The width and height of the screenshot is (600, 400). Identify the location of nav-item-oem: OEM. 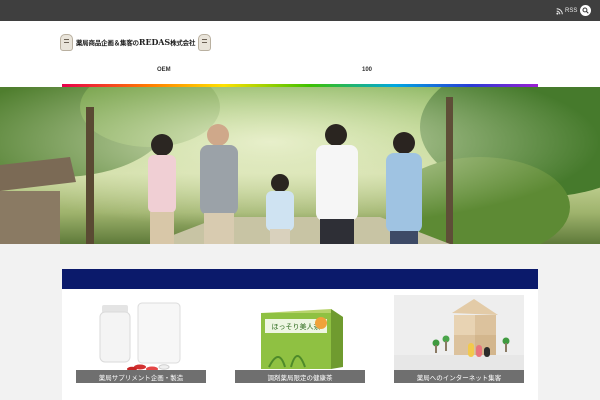
(164, 70).